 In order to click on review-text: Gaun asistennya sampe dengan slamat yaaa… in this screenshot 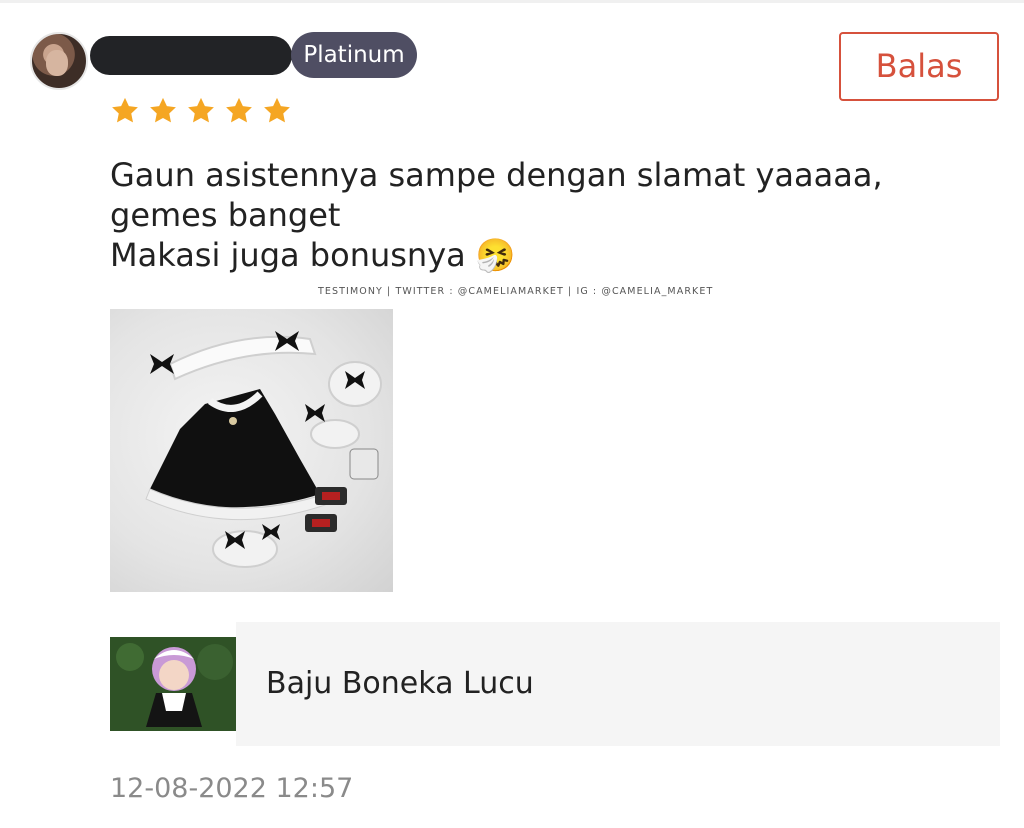, I will do `click(555, 215)`.